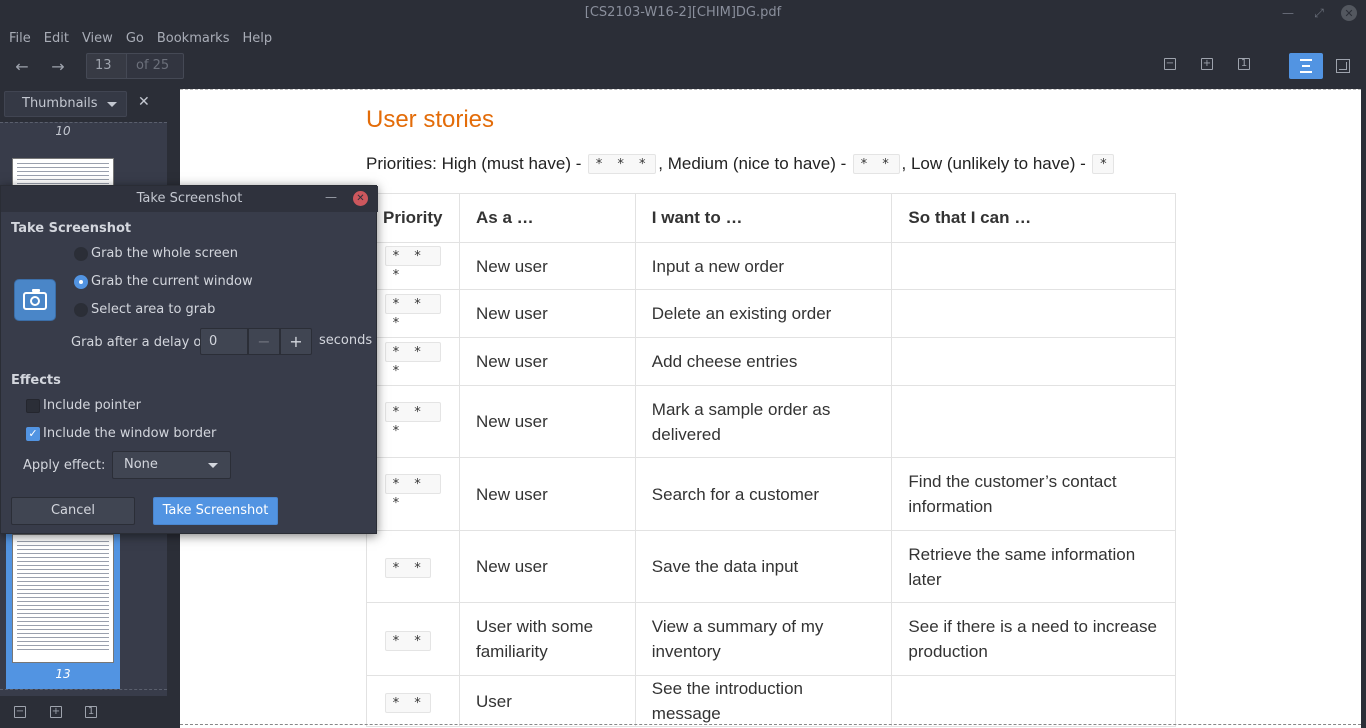 The image size is (1366, 728). I want to click on sidebar-mode-select: Thumbnails, so click(65, 104).